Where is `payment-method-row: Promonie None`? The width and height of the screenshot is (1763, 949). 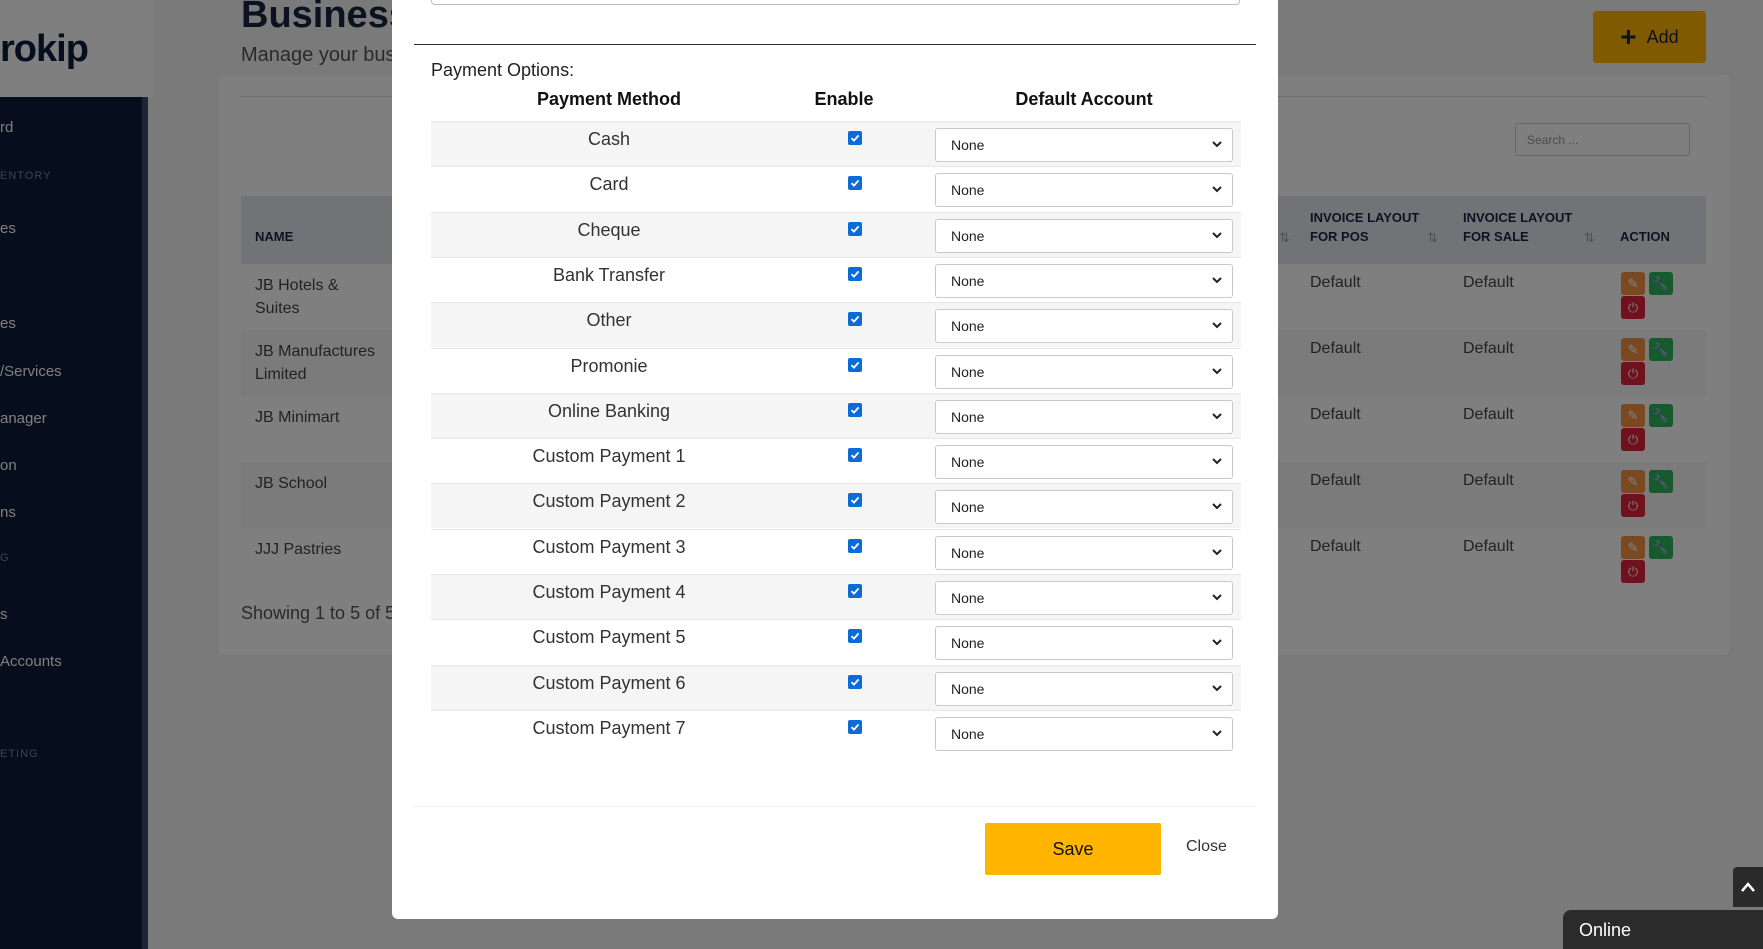 payment-method-row: Promonie None is located at coordinates (836, 370).